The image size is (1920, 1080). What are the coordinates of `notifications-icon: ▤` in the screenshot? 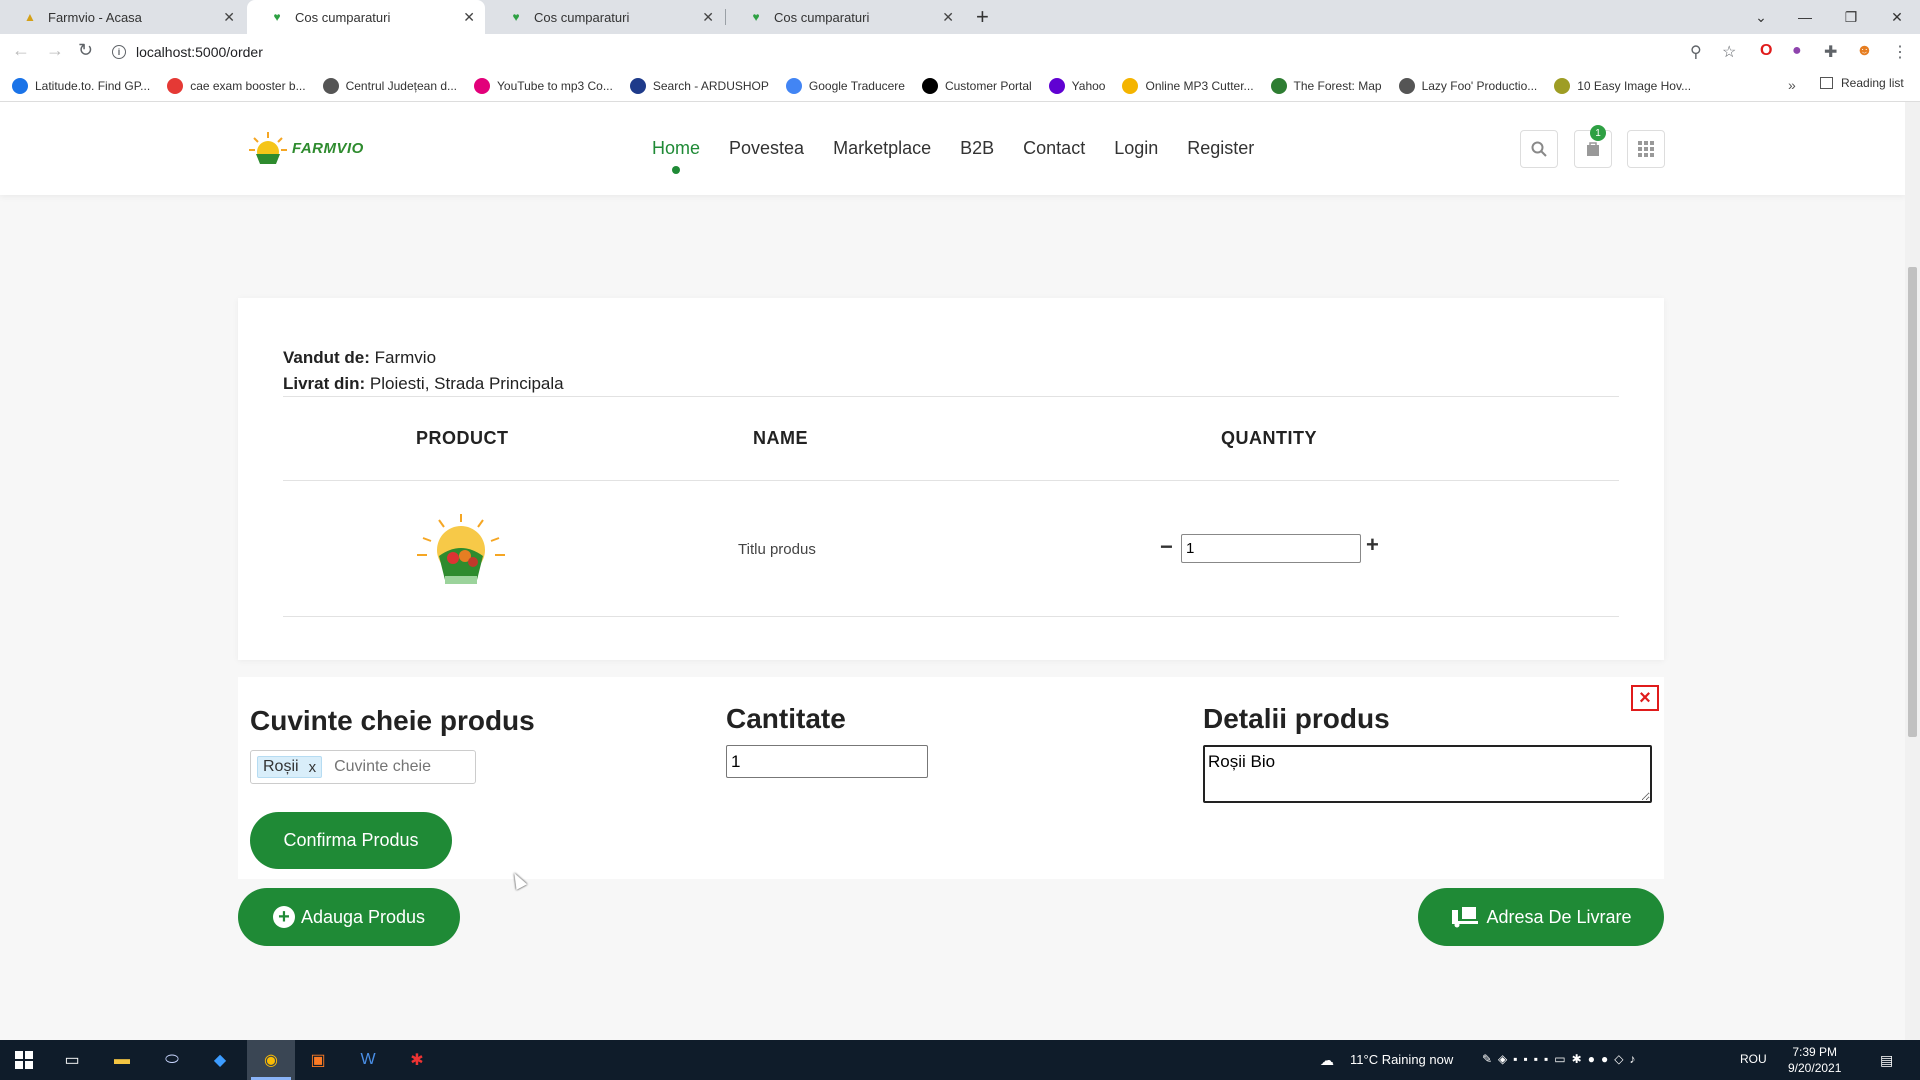 It's located at (1886, 1060).